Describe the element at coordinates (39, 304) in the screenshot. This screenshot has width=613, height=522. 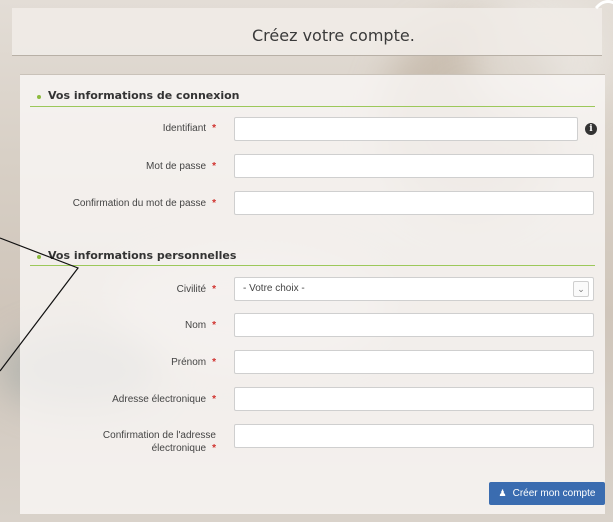
I see `annotation-pointer` at that location.